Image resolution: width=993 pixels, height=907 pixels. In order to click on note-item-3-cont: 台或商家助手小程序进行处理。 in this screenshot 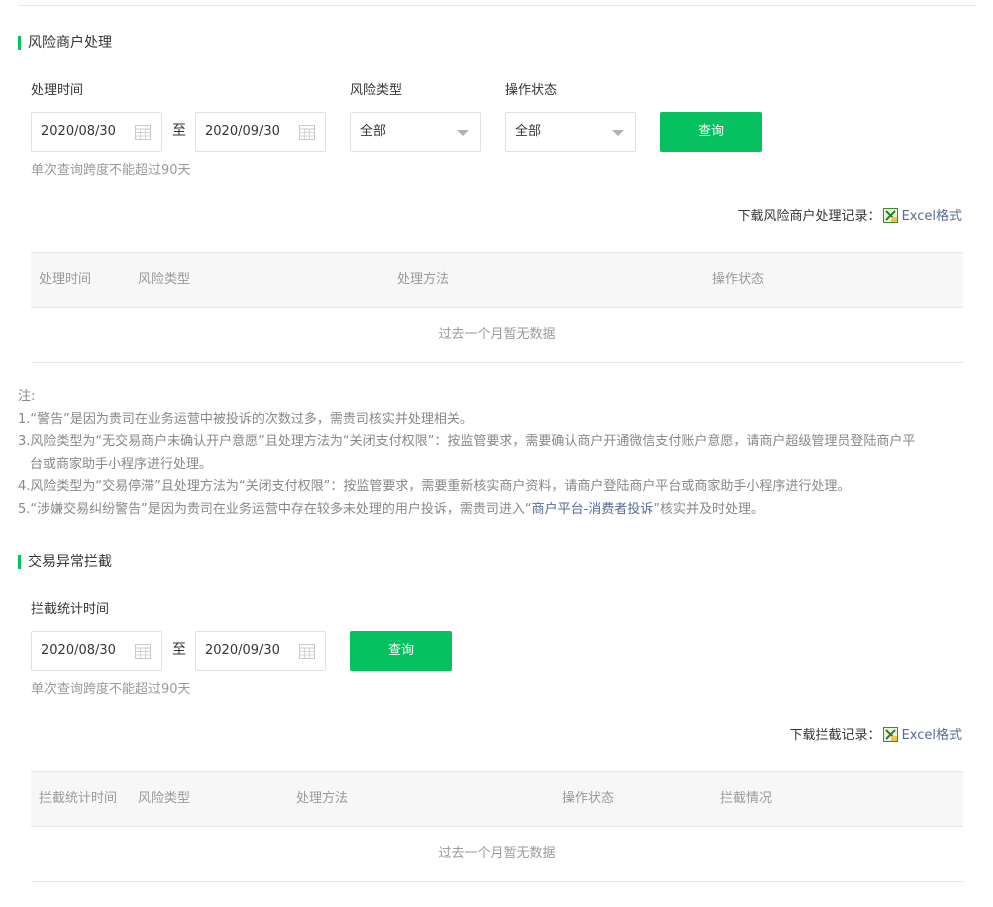, I will do `click(121, 464)`.